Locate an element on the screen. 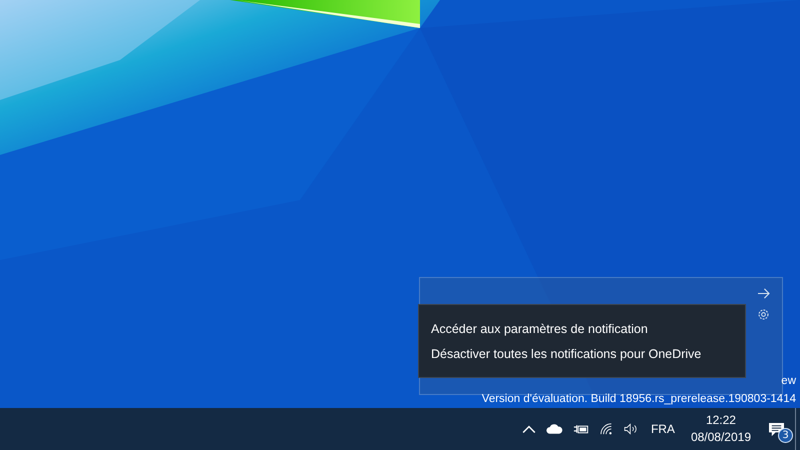 The height and width of the screenshot is (450, 800). watermark-text: Version d'évaluation. Build 18956.rs_prerelease.190803-1414 is located at coordinates (639, 399).